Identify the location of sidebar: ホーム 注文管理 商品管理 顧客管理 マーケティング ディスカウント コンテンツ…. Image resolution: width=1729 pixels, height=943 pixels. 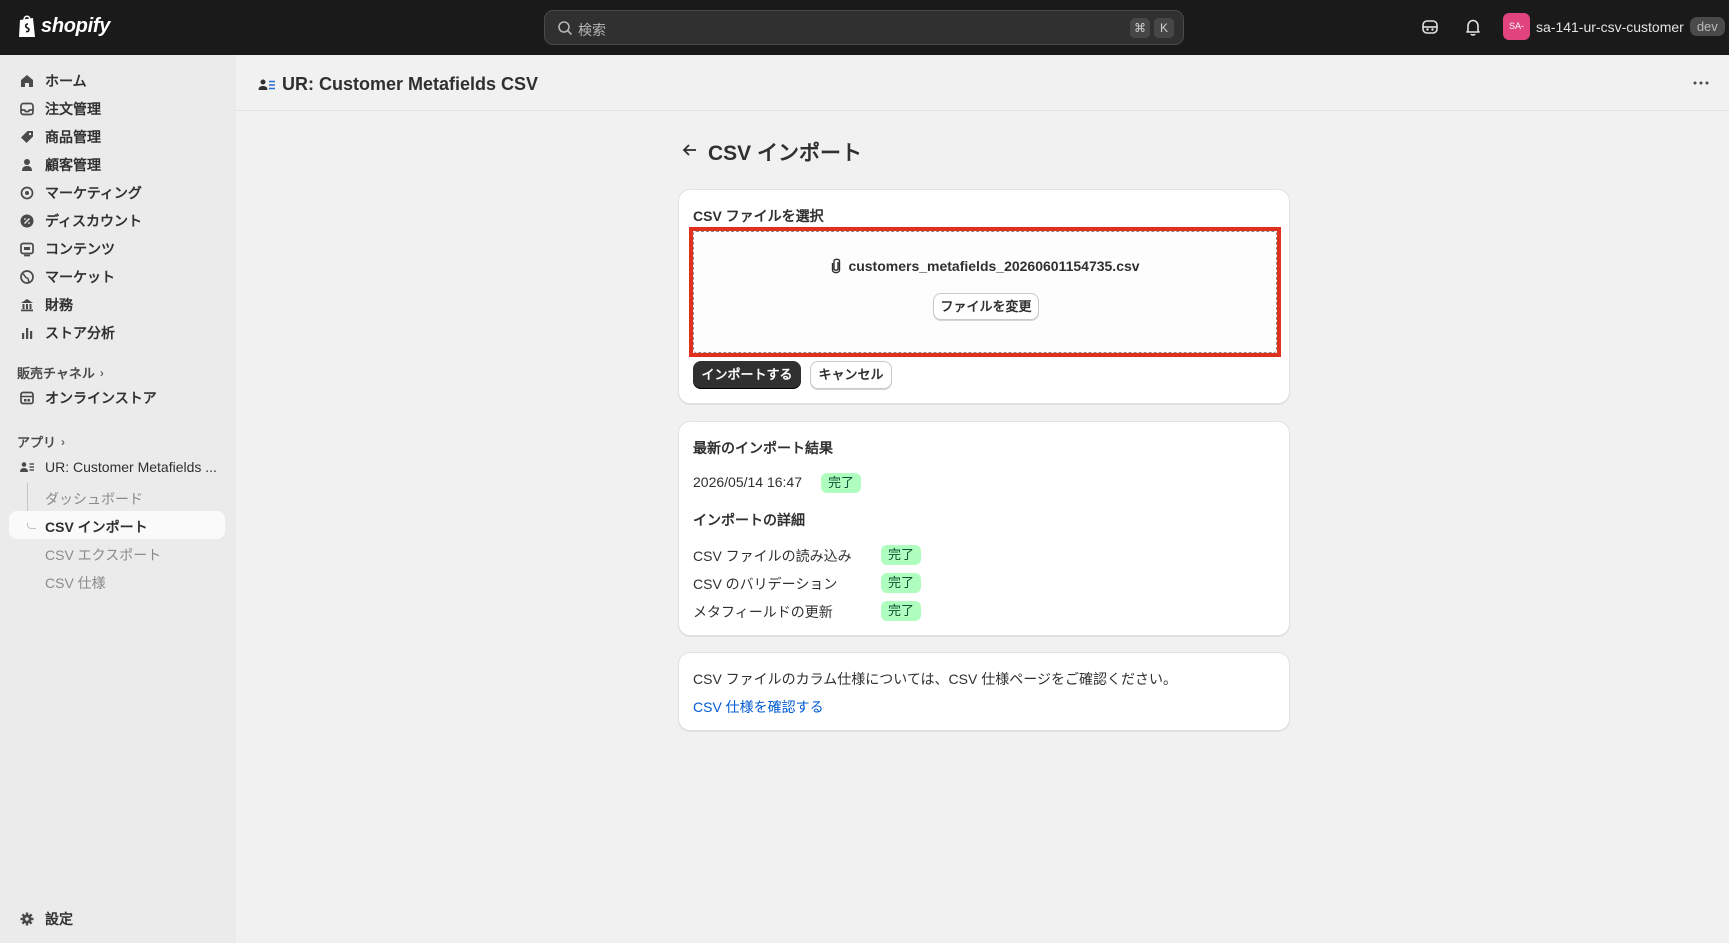
(118, 499).